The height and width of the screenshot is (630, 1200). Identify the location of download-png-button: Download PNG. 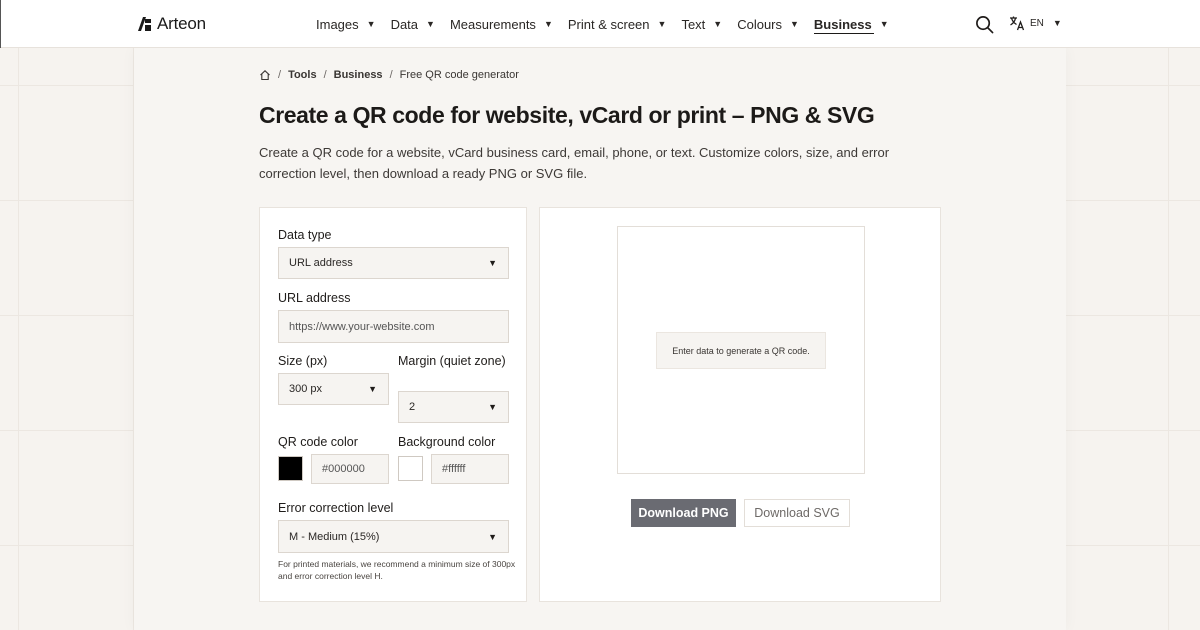
(683, 513).